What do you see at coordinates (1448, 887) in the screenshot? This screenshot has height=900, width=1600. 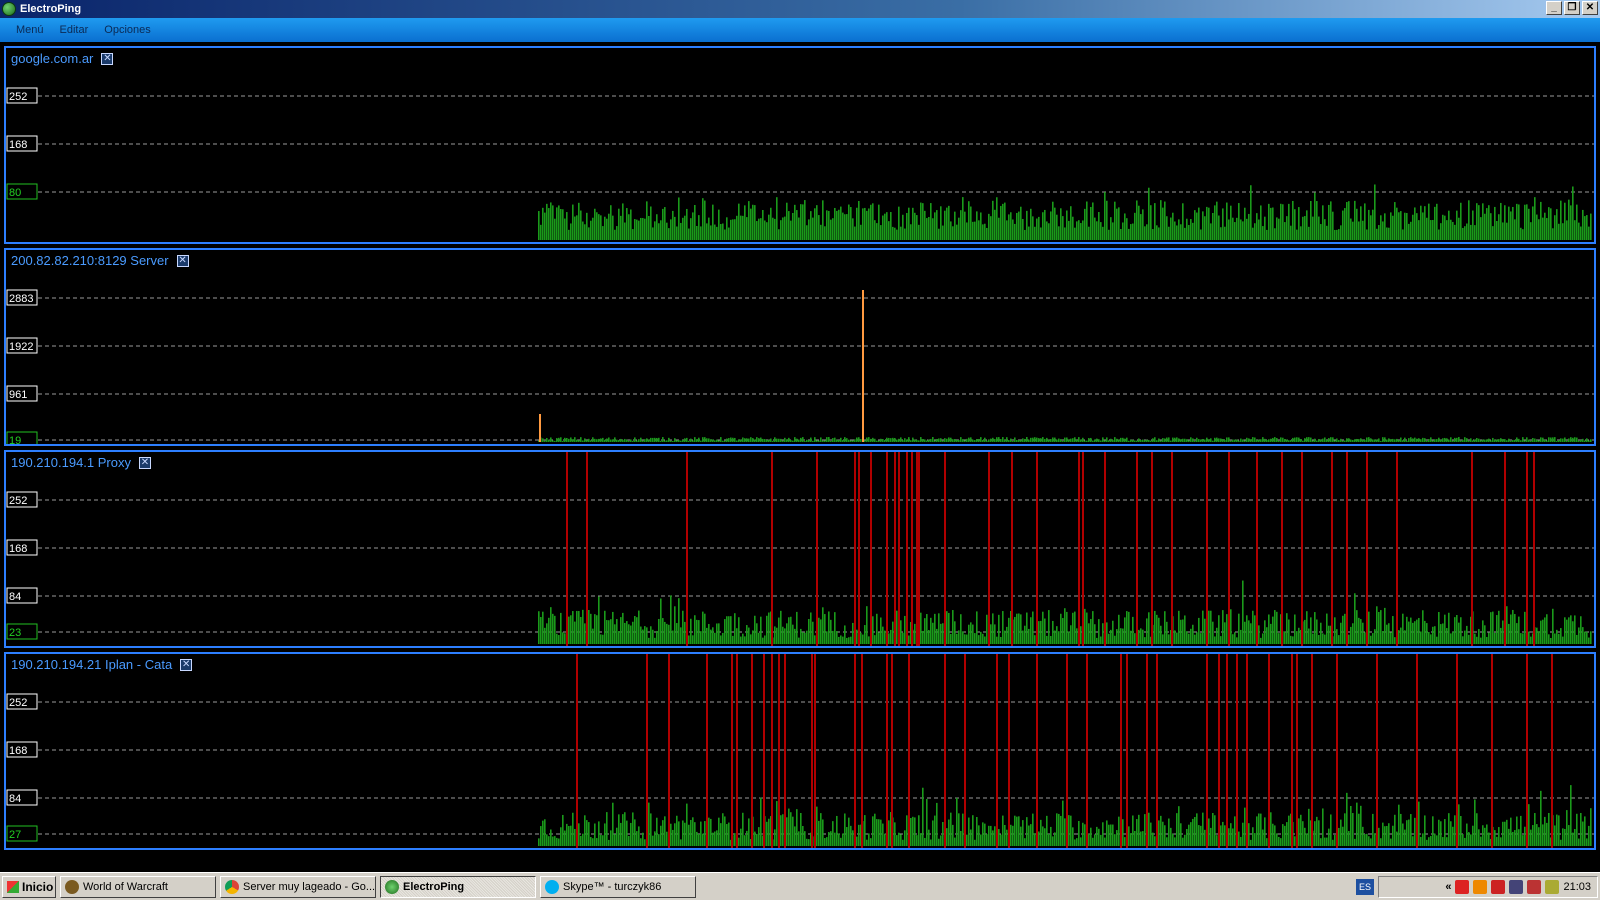 I see `tray-expand-icon: «` at bounding box center [1448, 887].